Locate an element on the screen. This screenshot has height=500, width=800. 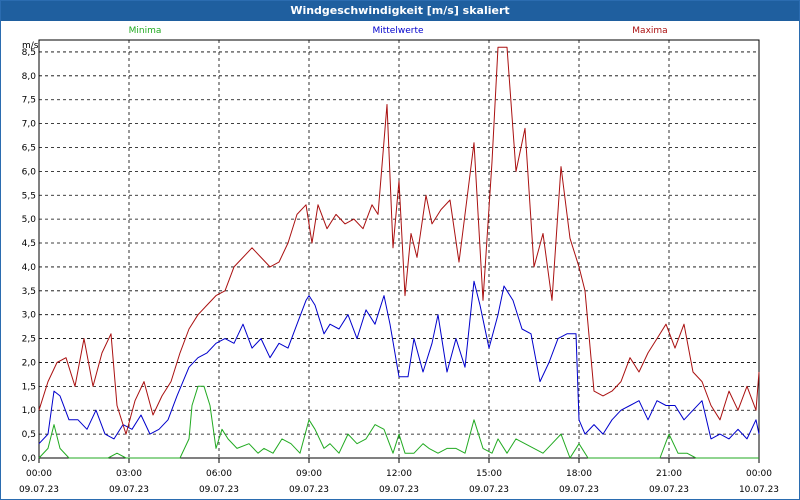
y-tick-label: 8,0 is located at coordinates (29, 77).